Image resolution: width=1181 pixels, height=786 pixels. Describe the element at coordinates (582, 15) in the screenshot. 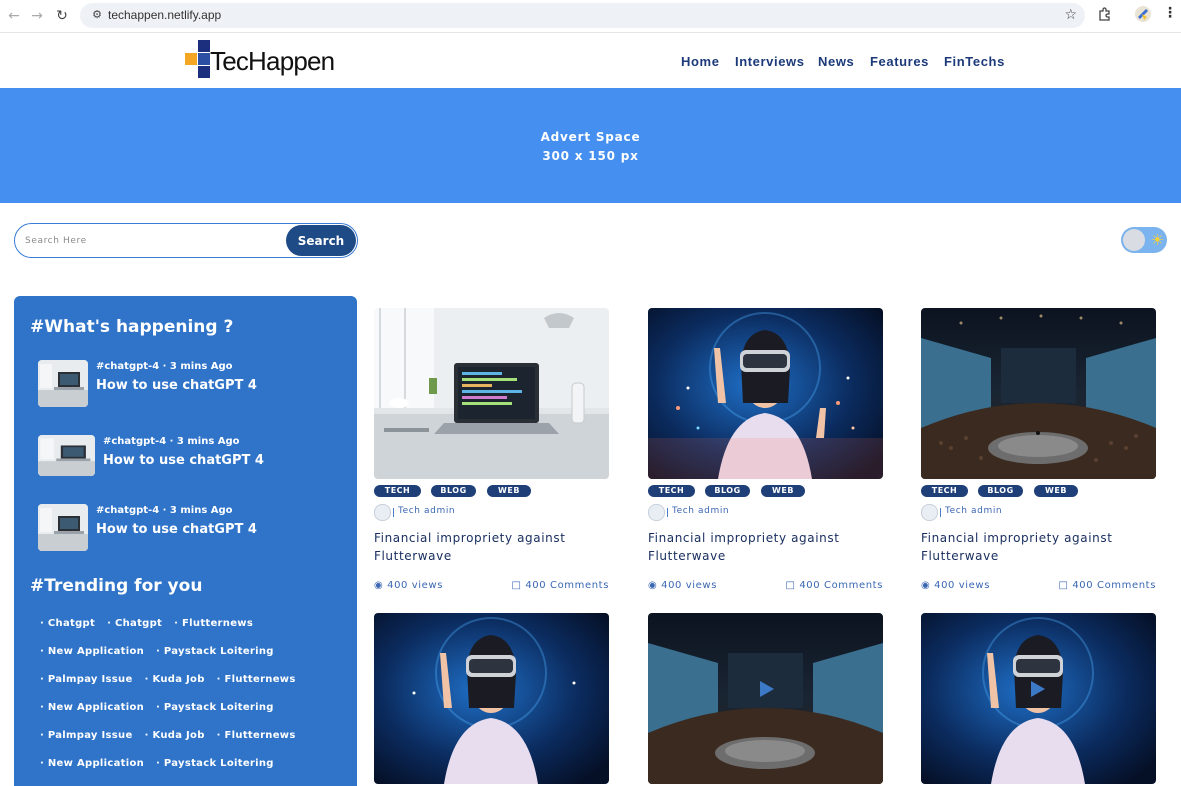

I see `address-bar: ⚙ techappen.netlify.app ☆` at that location.